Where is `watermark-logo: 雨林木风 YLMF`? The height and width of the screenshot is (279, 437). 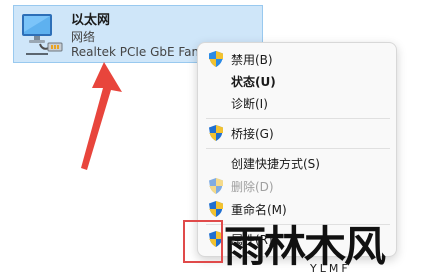
watermark-logo: 雨林木风 YLMF is located at coordinates (328, 246).